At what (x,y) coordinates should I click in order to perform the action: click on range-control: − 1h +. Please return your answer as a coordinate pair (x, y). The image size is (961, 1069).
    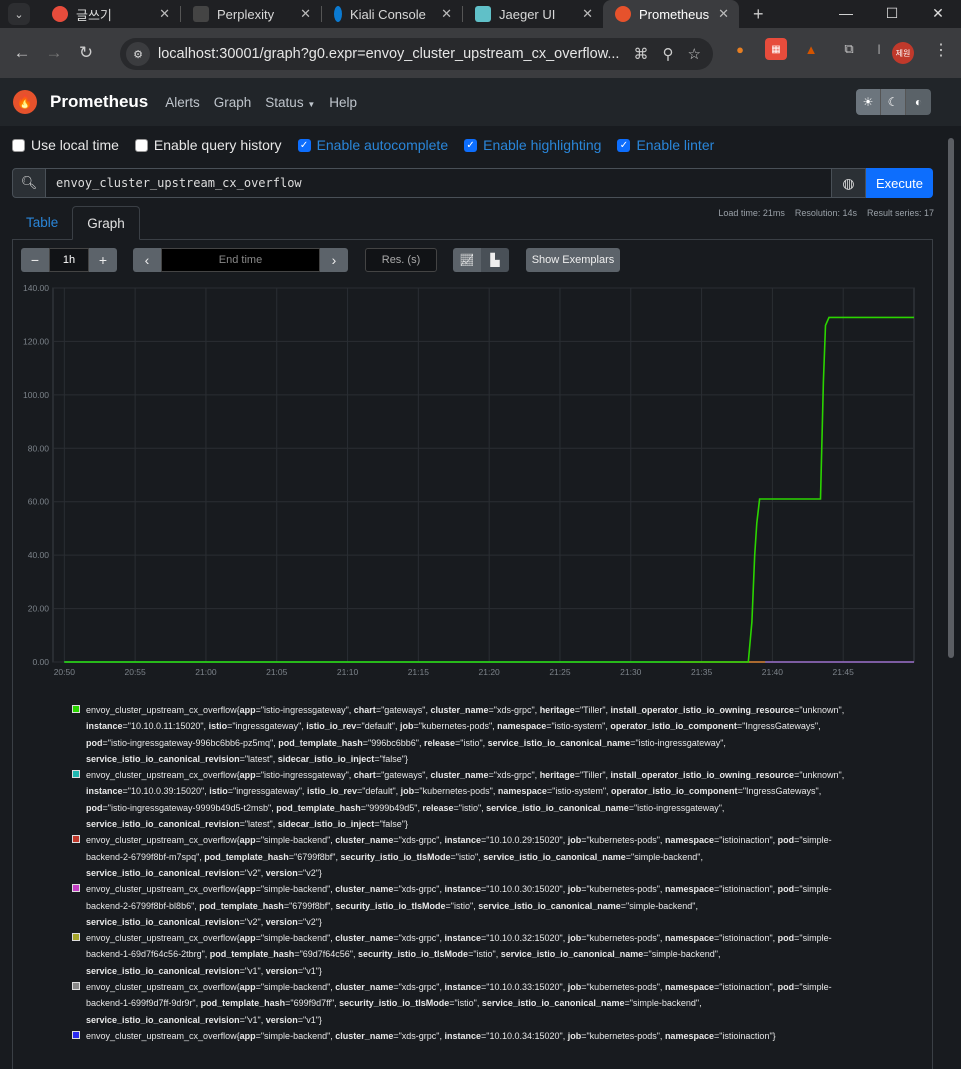
    Looking at the image, I should click on (69, 260).